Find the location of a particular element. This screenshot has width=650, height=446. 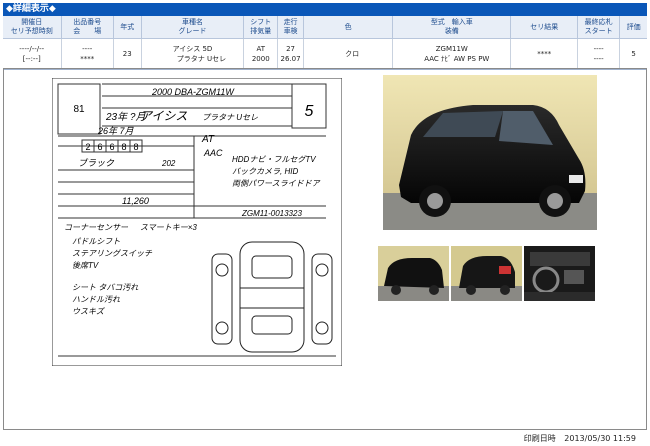

col-bid: 最終応札 スタート is located at coordinates (599, 27).